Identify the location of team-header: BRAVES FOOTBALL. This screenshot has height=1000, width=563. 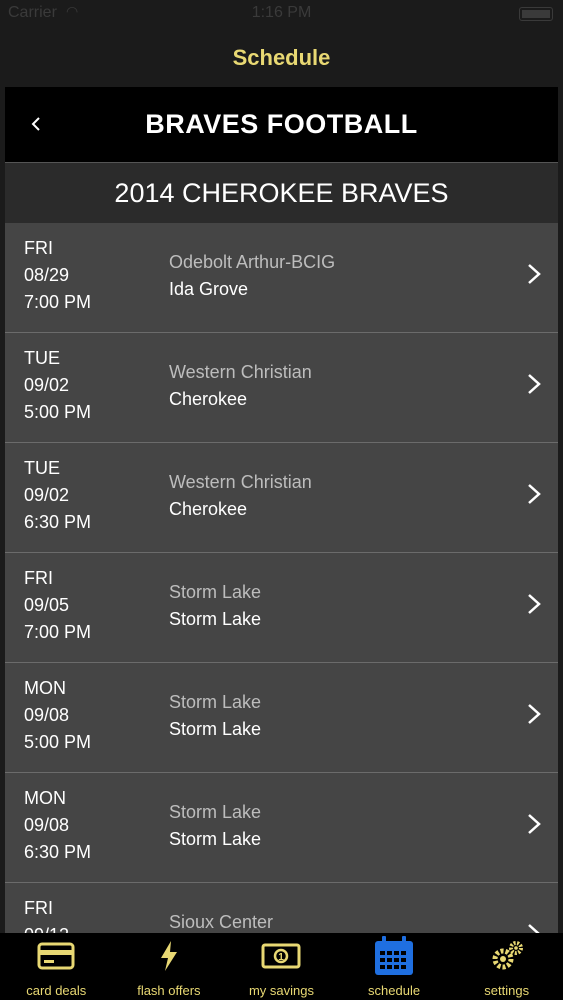
(281, 124).